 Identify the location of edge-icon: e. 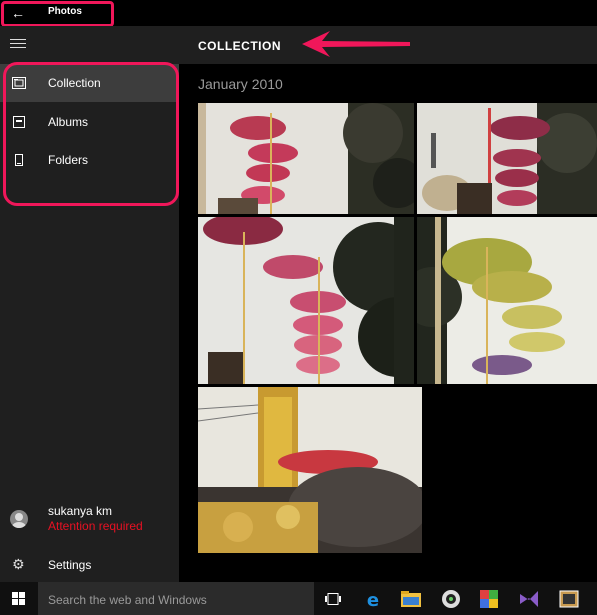
(373, 599).